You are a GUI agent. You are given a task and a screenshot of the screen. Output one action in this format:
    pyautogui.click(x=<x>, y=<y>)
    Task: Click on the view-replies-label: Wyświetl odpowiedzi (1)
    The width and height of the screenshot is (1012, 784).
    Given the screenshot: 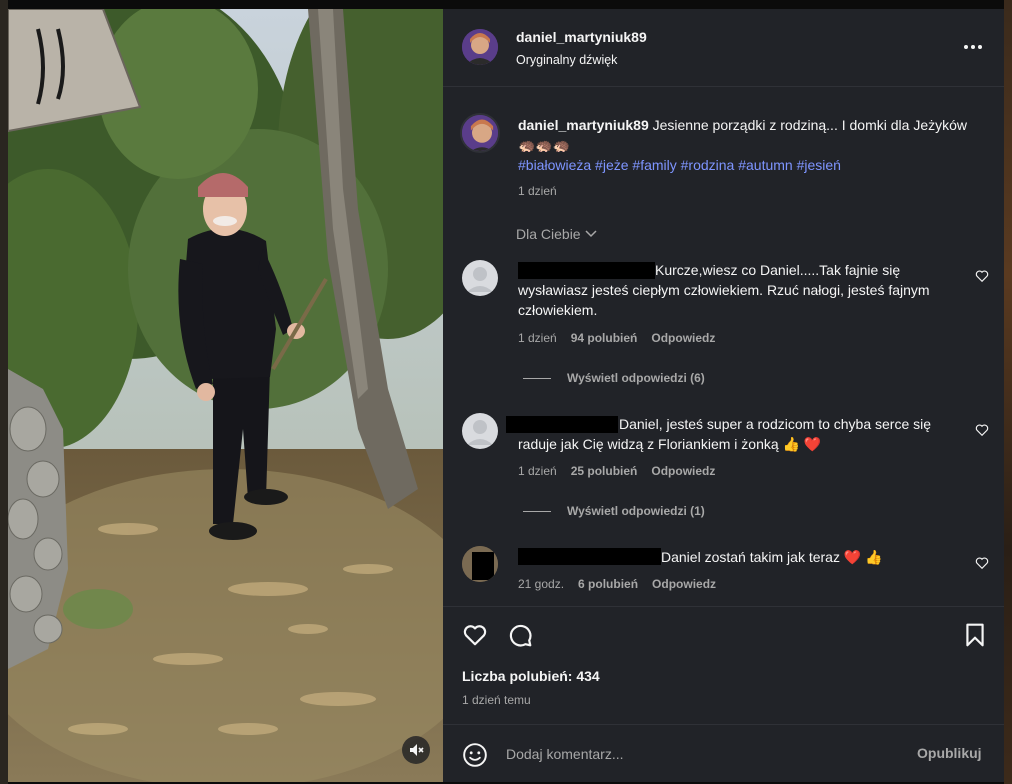 What is the action you would take?
    pyautogui.click(x=636, y=511)
    